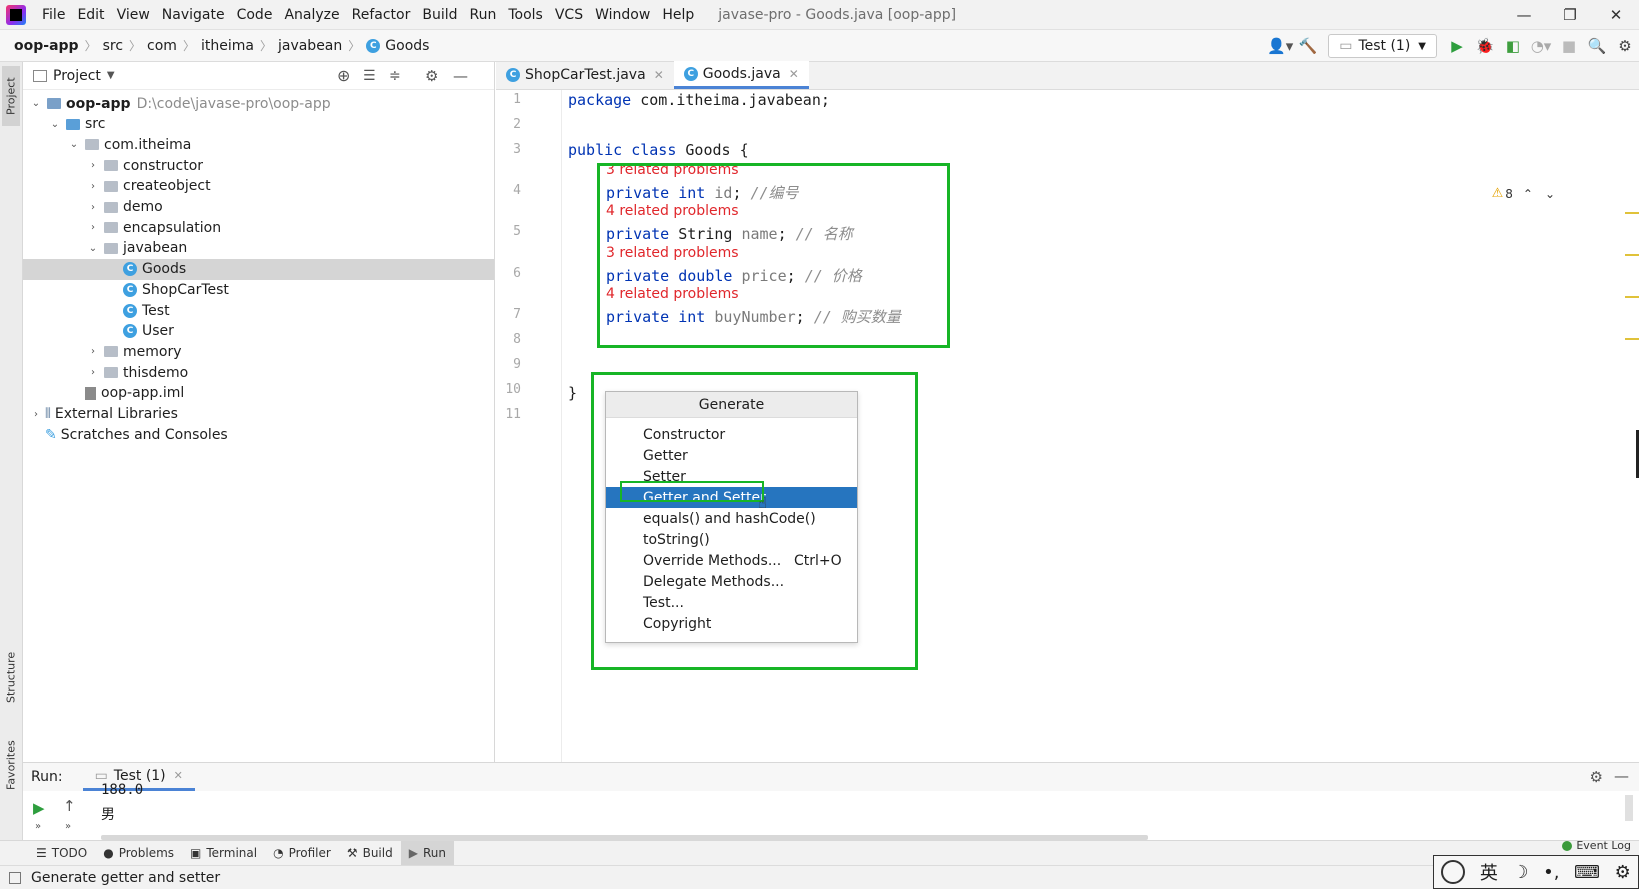 The image size is (1639, 889). I want to click on breadcrumb-javabean: javabean, so click(310, 46).